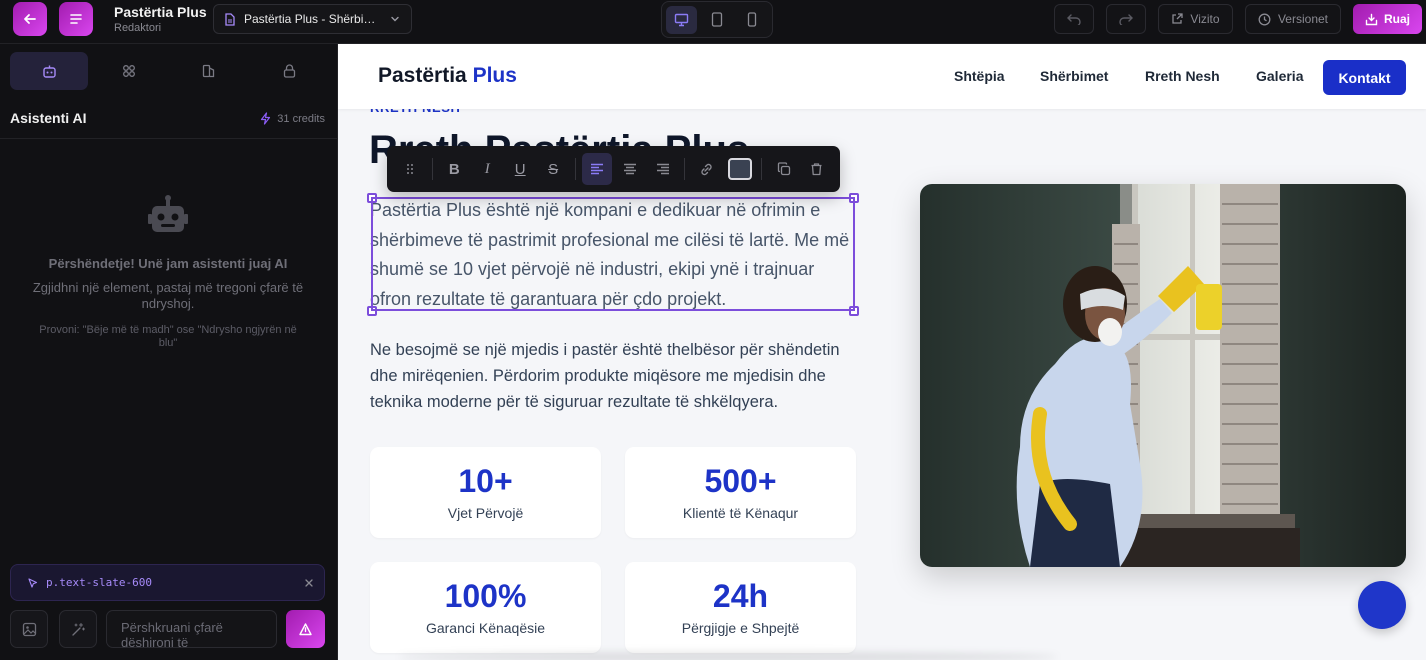 This screenshot has width=1426, height=660. I want to click on menu-lines-icon, so click(76, 19).